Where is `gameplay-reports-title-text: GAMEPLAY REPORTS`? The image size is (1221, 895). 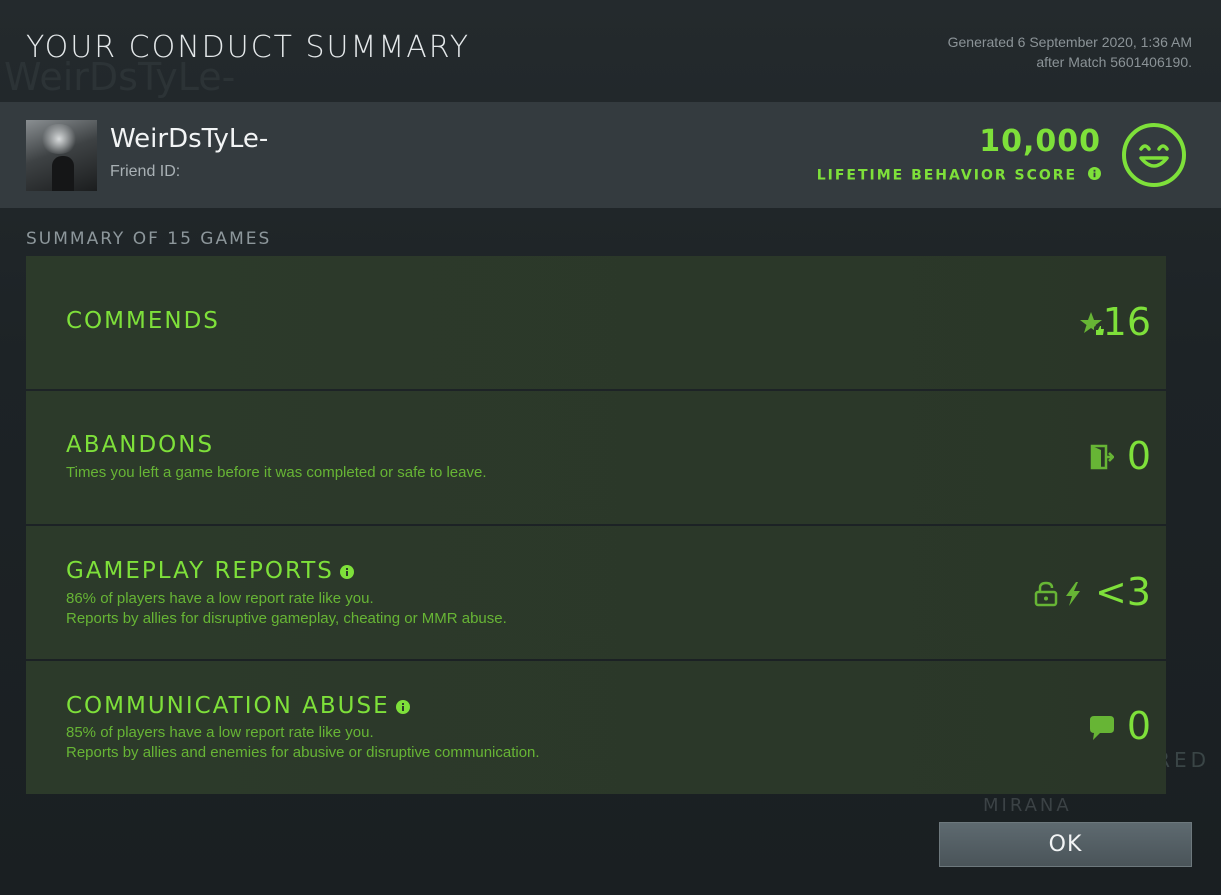 gameplay-reports-title-text: GAMEPLAY REPORTS is located at coordinates (200, 571).